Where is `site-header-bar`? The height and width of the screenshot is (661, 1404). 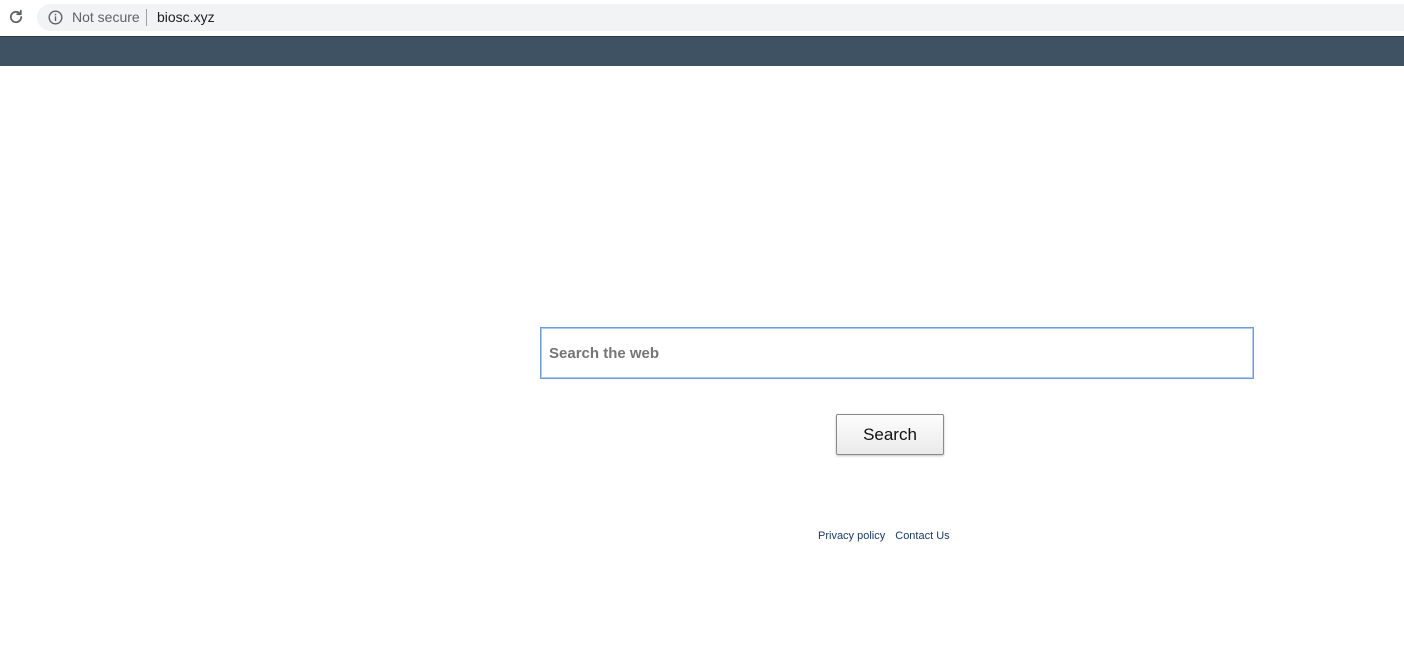
site-header-bar is located at coordinates (702, 51).